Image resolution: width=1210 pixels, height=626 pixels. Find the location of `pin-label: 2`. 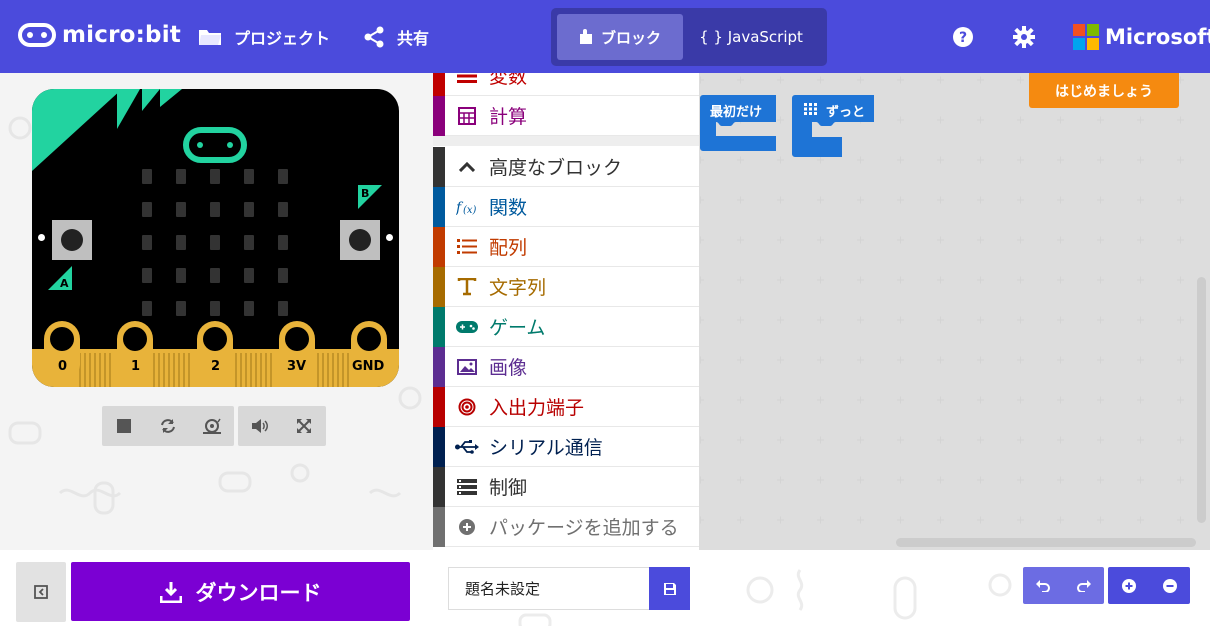

pin-label: 2 is located at coordinates (216, 366).